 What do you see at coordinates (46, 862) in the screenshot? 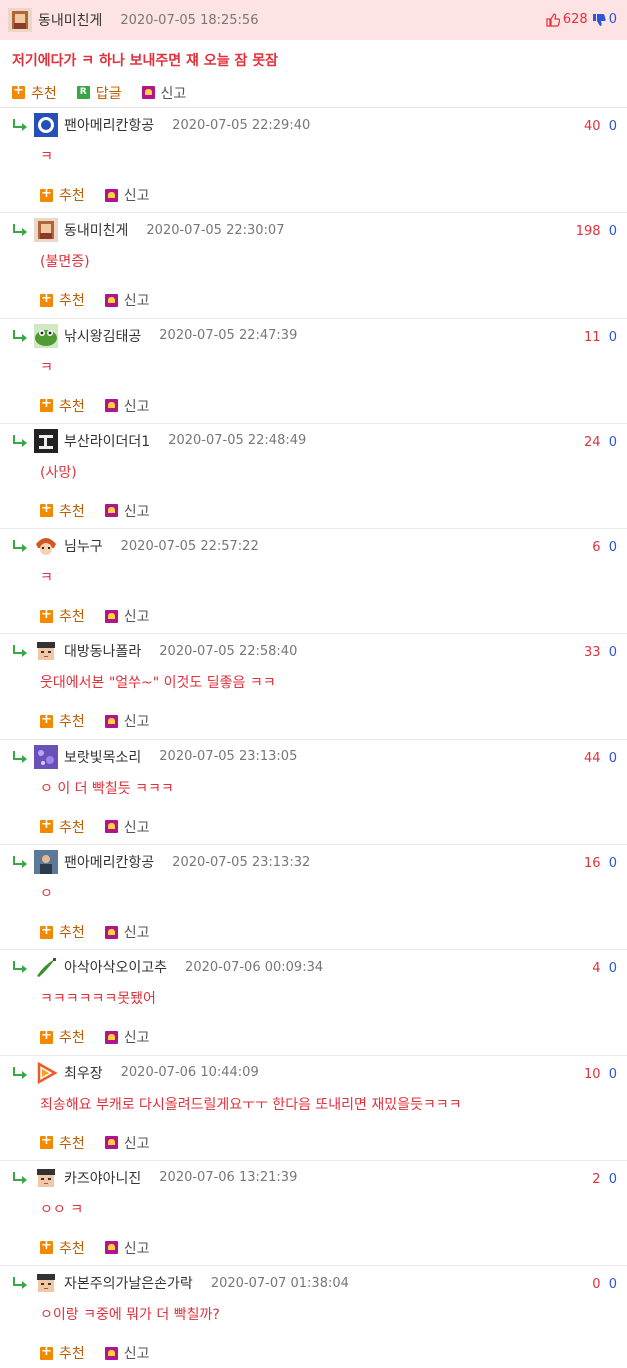
I see `photo-avatar` at bounding box center [46, 862].